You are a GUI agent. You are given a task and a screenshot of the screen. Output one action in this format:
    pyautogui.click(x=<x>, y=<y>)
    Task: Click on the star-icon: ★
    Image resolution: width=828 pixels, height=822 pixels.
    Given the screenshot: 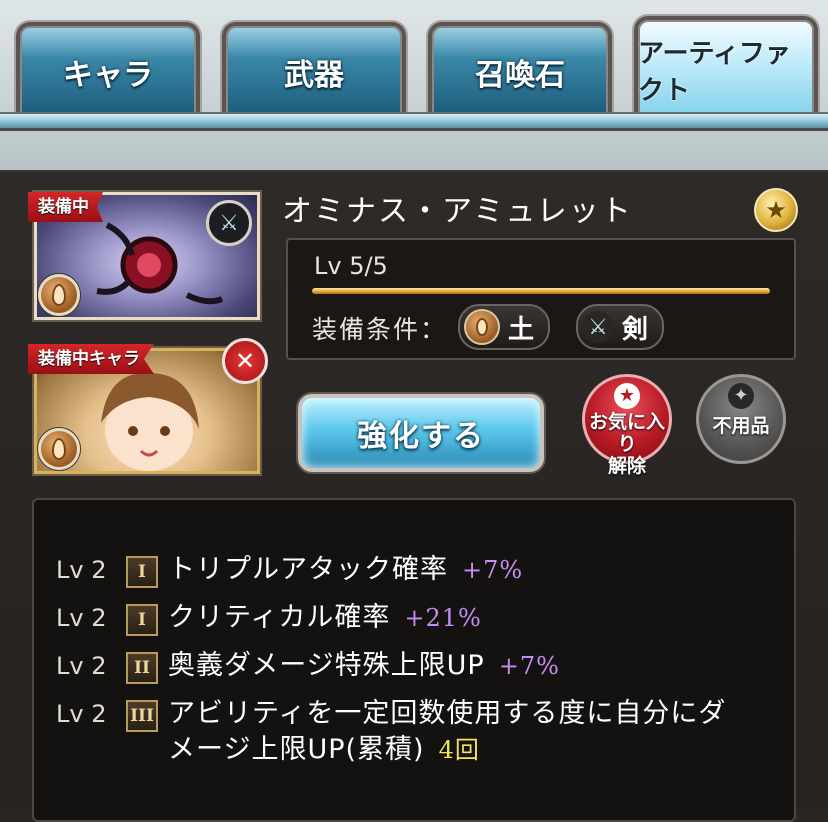 What is the action you would take?
    pyautogui.click(x=627, y=396)
    